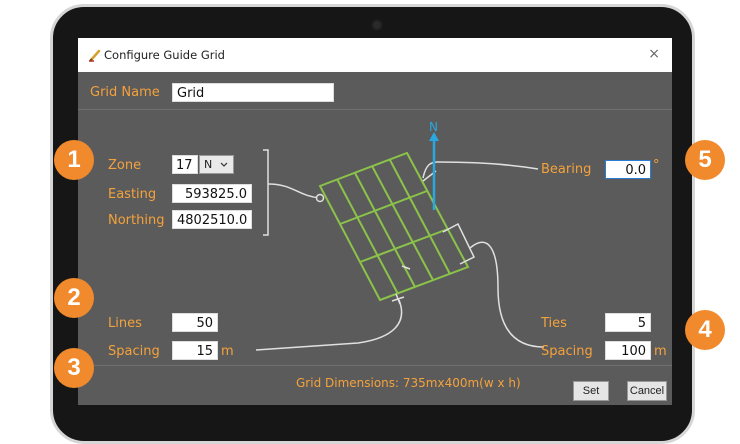 This screenshot has height=444, width=740. Describe the element at coordinates (660, 351) in the screenshot. I see `tie-spacing-unit: m` at that location.